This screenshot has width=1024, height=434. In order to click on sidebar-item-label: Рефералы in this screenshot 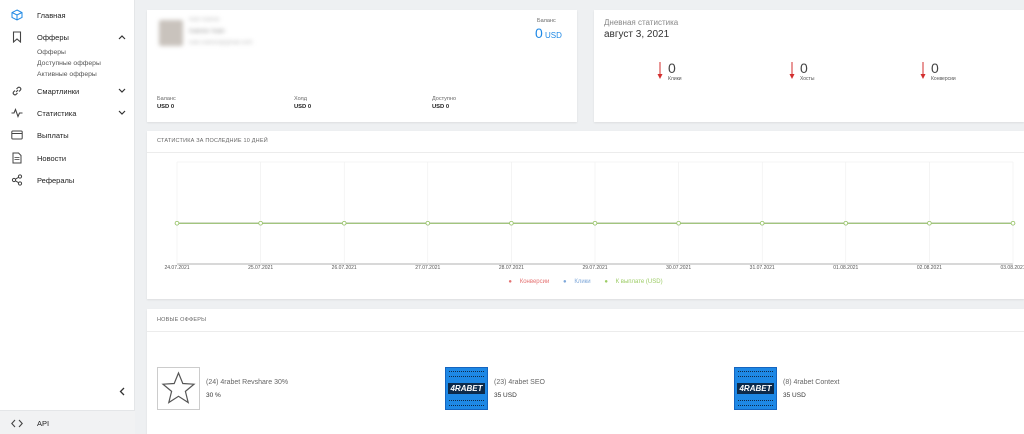, I will do `click(56, 180)`.